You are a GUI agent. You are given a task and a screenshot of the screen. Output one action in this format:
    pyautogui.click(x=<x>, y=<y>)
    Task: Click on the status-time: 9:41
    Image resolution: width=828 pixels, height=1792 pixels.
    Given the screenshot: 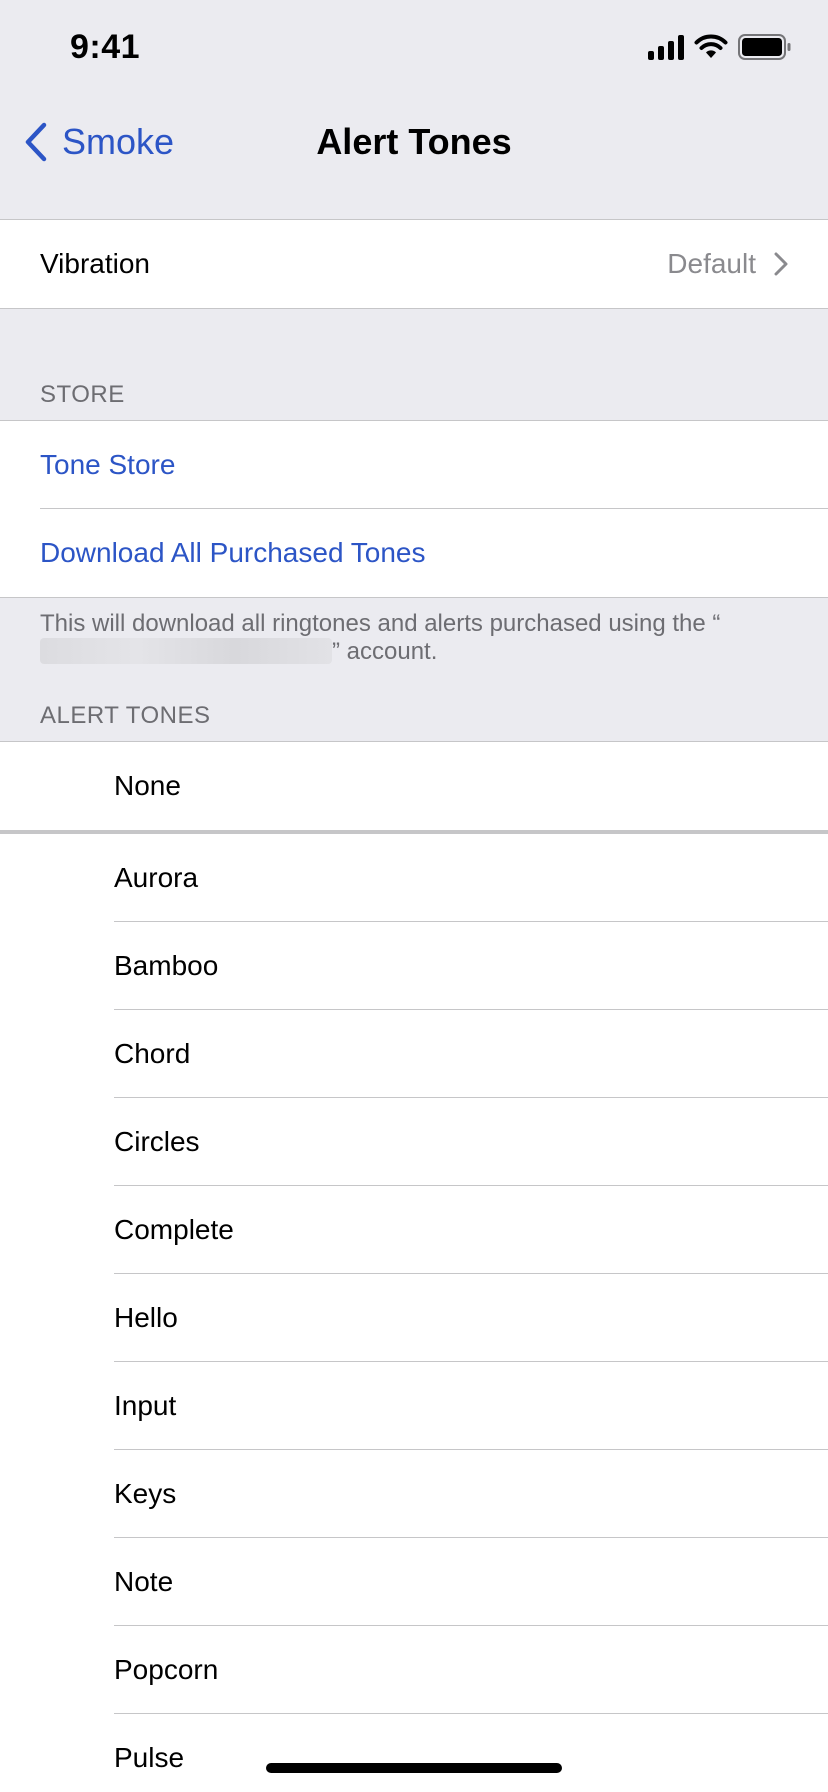 What is the action you would take?
    pyautogui.click(x=105, y=47)
    